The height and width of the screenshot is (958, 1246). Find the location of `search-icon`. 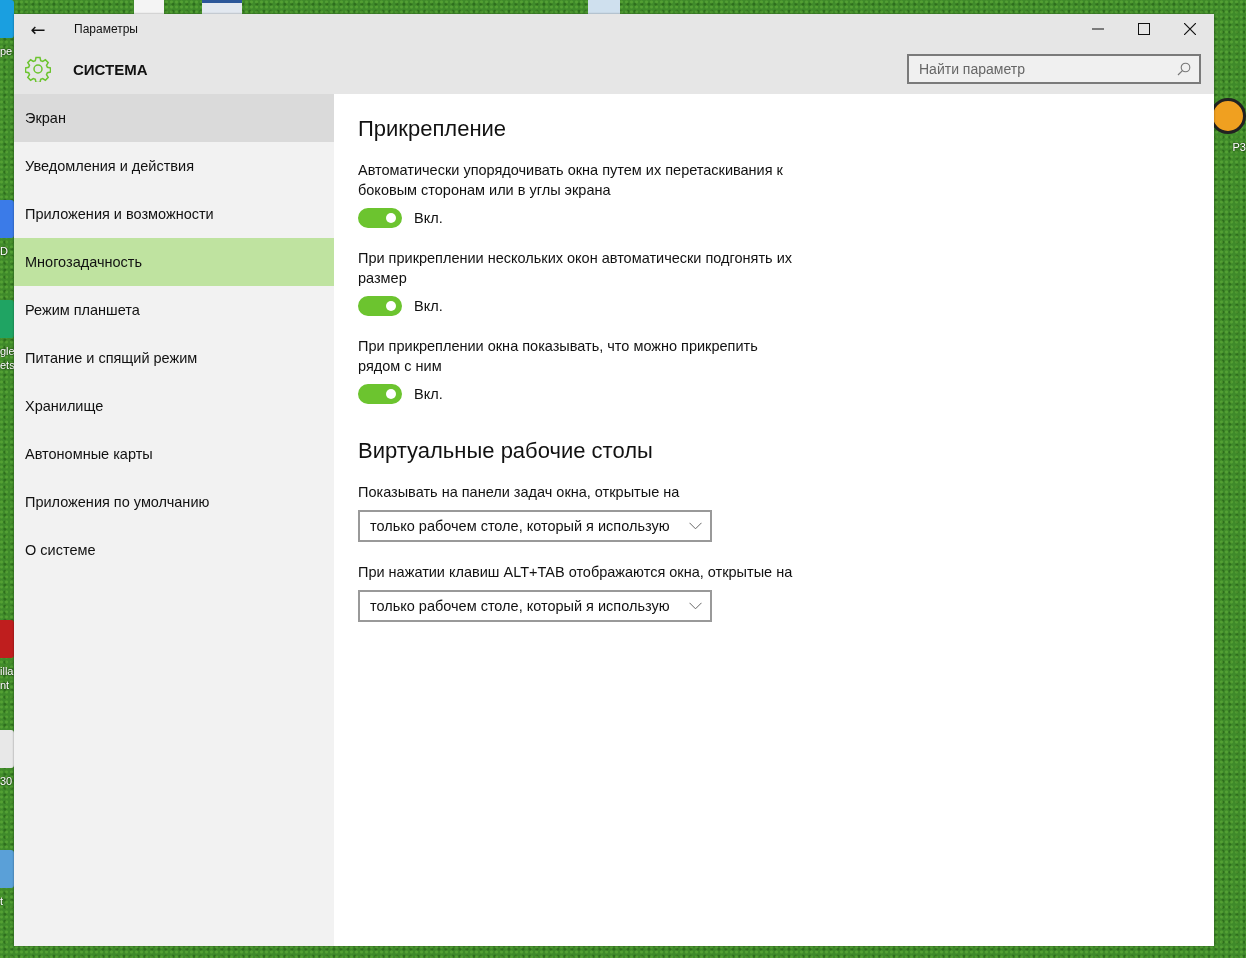

search-icon is located at coordinates (1184, 69).